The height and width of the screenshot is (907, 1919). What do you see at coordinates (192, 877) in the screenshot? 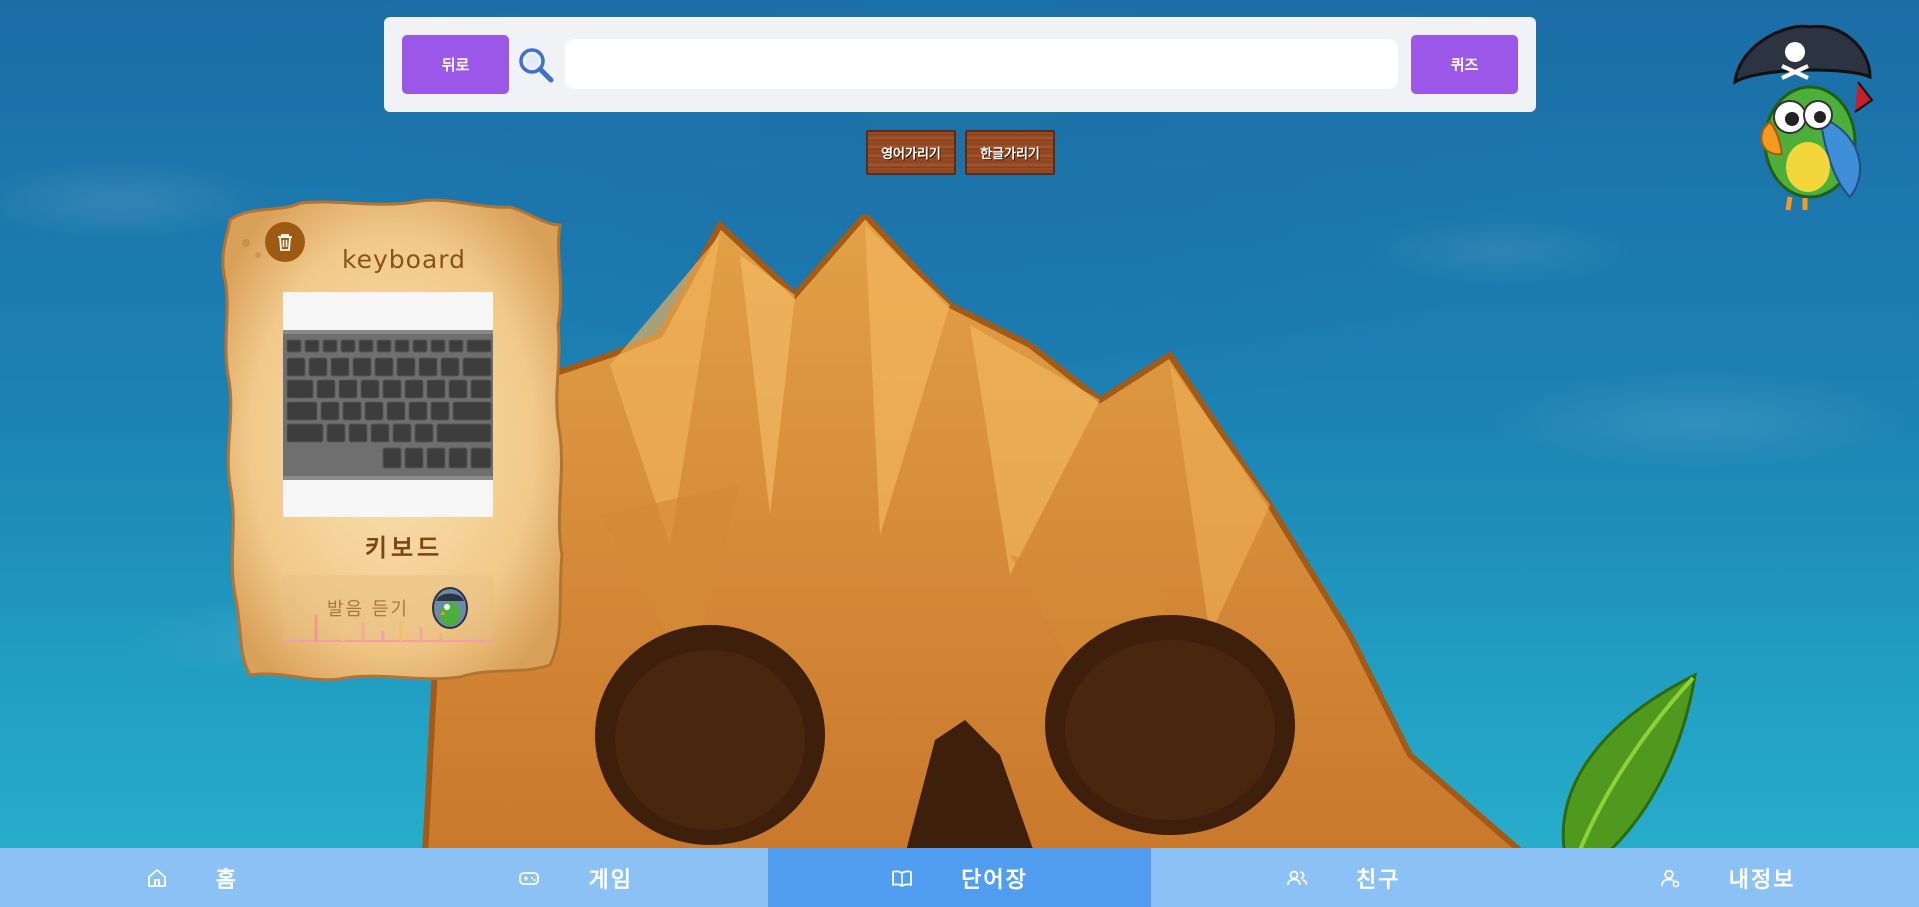
I see `nav-item-home: 홈` at bounding box center [192, 877].